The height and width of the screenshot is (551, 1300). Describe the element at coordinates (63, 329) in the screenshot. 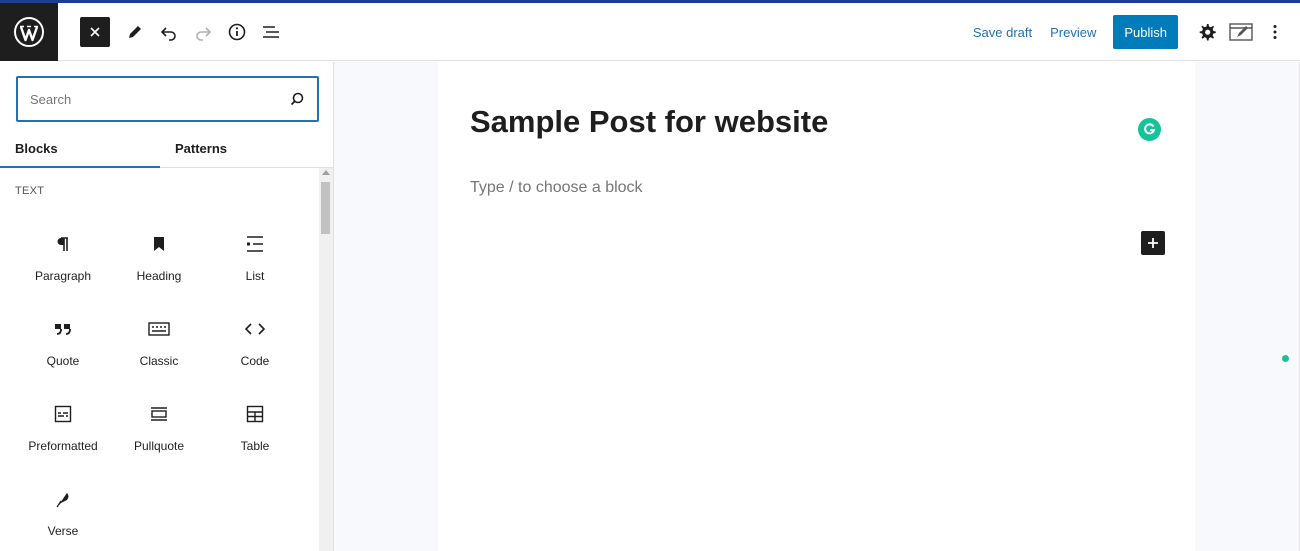

I see `quote-icon` at that location.